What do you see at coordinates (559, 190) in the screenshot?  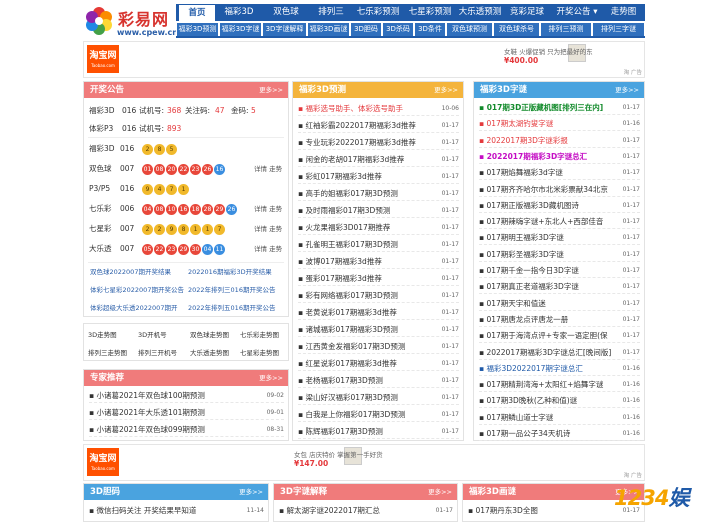 I see `list-item: ▪ 017期齐齐哈尔市北米彩票献34北京 01-17` at bounding box center [559, 190].